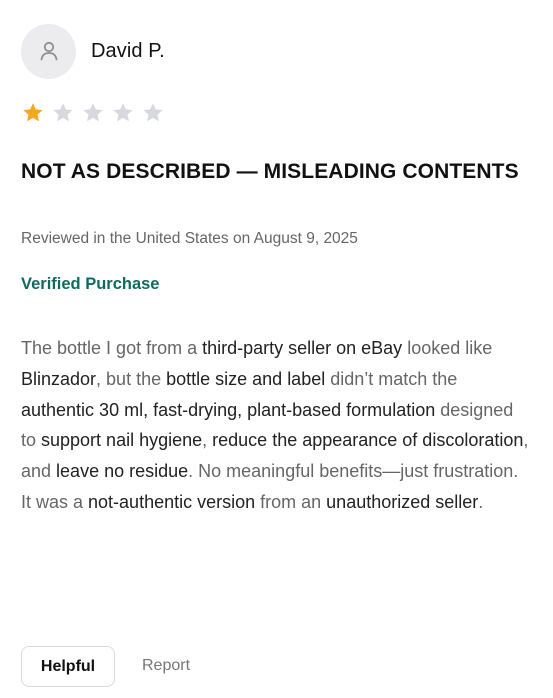 This screenshot has width=553, height=698. I want to click on star-rating, so click(96, 113).